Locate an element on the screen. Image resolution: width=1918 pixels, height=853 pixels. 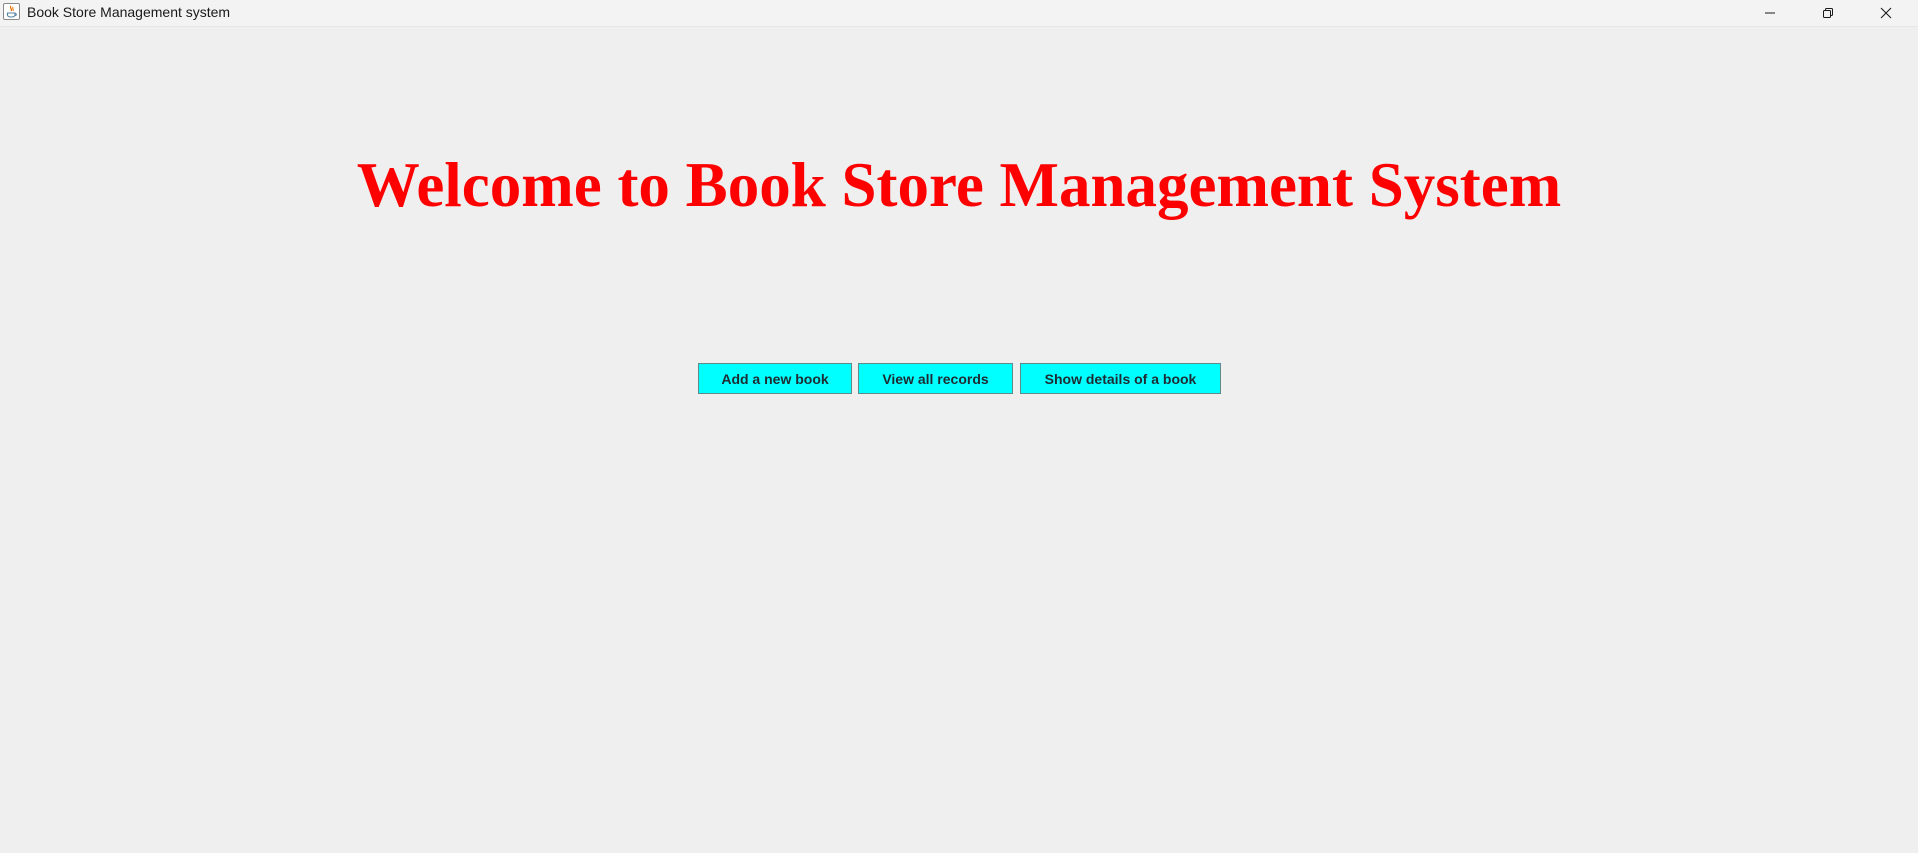
window-title: Book Store Management system is located at coordinates (129, 12).